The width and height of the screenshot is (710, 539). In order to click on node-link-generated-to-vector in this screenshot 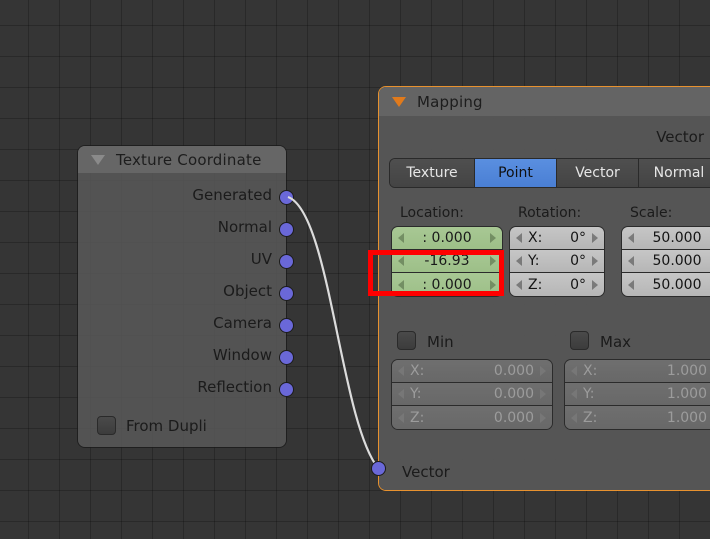, I will do `click(333, 332)`.